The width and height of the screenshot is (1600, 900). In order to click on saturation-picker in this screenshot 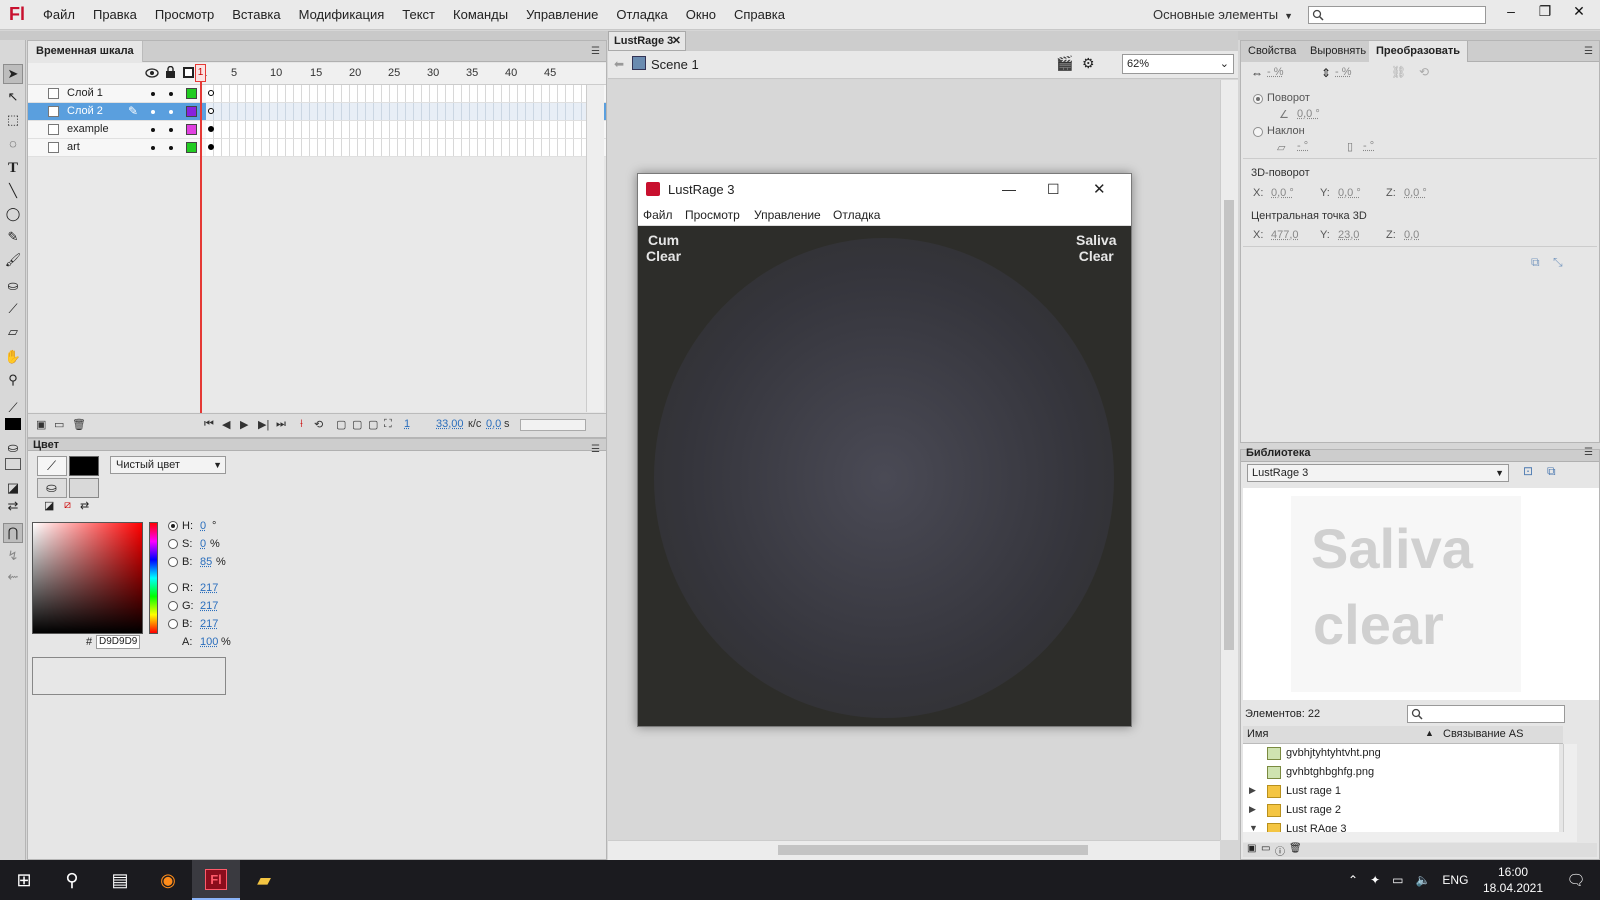, I will do `click(87, 578)`.